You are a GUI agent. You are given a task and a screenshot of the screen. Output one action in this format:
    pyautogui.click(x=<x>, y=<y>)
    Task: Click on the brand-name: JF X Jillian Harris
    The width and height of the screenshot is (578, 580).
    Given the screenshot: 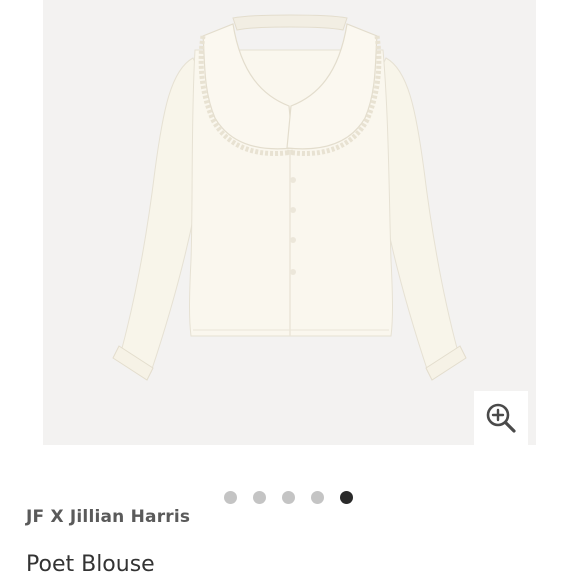 What is the action you would take?
    pyautogui.click(x=108, y=517)
    